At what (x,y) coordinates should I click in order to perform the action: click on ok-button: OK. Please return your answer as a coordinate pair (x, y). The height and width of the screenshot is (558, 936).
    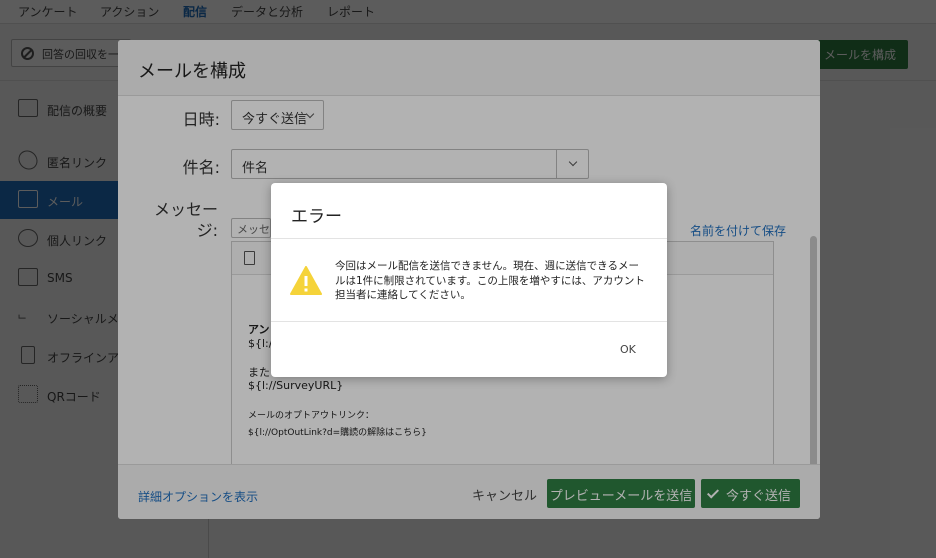
    Looking at the image, I should click on (628, 349).